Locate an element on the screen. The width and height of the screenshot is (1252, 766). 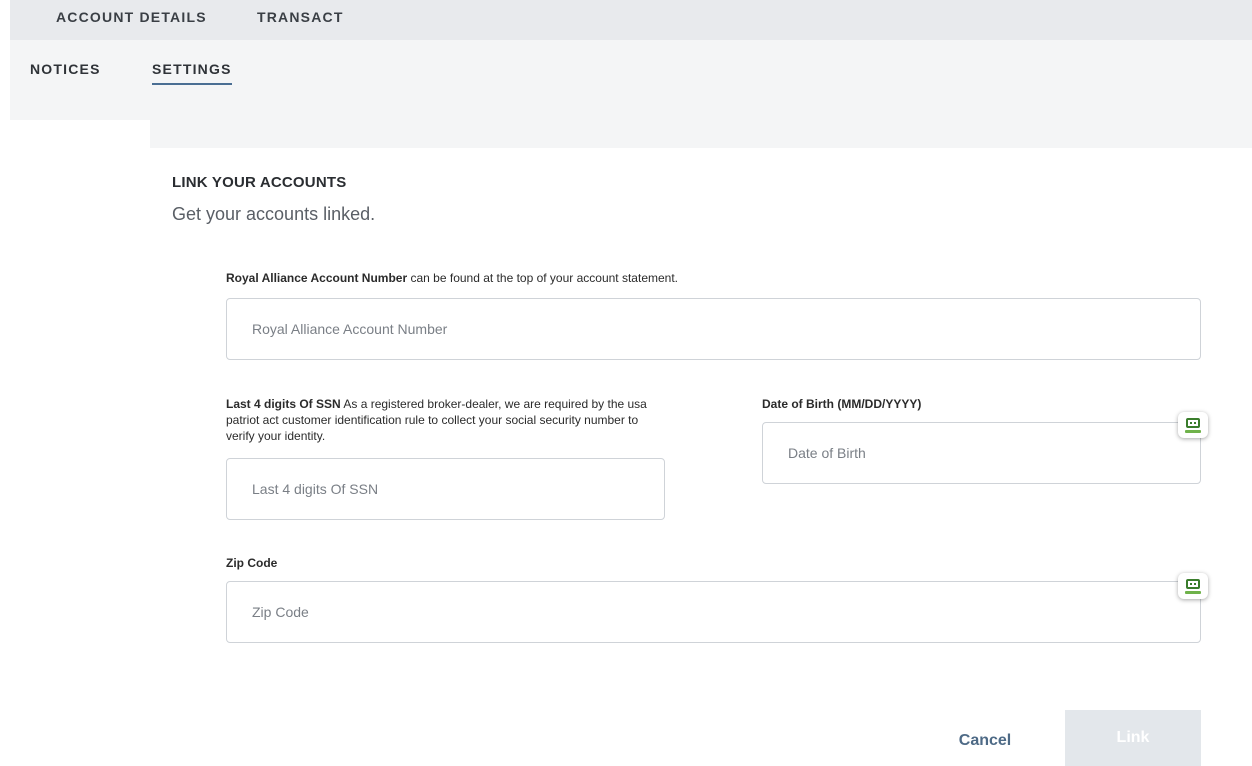
dob-label: Date of Birth (MM/DD/YYYY) is located at coordinates (842, 404).